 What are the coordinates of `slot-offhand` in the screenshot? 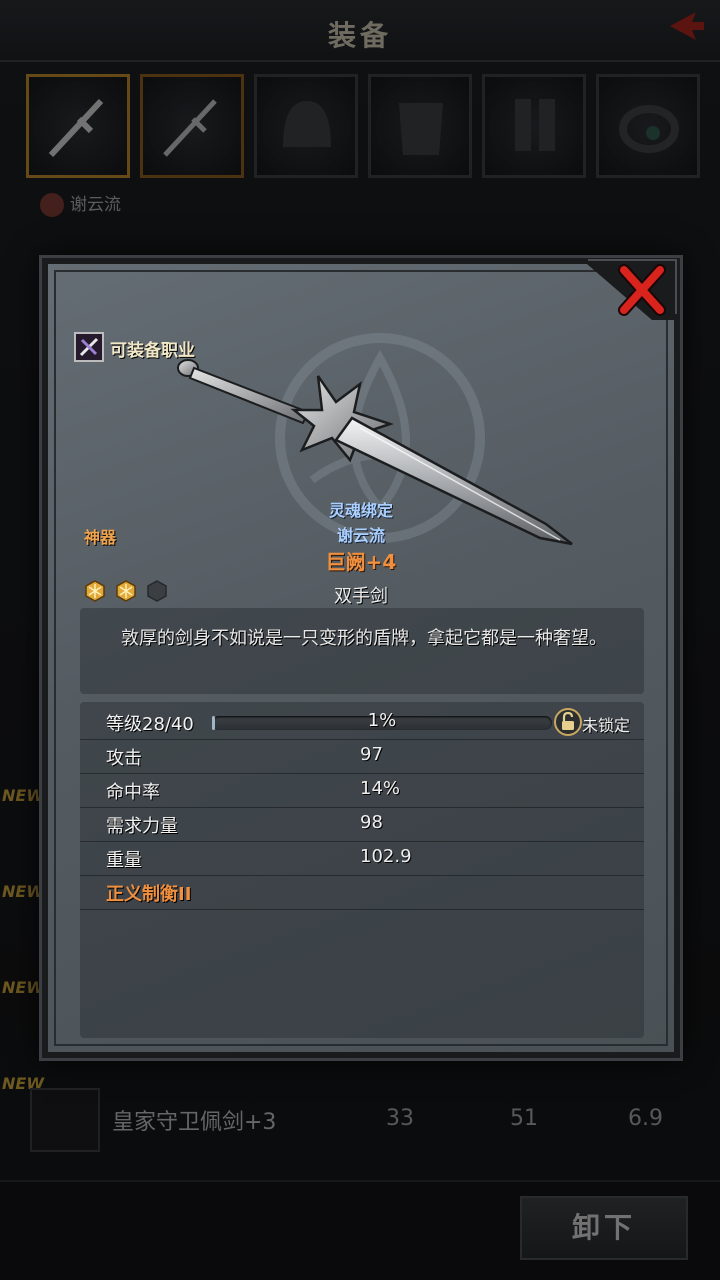 It's located at (192, 126).